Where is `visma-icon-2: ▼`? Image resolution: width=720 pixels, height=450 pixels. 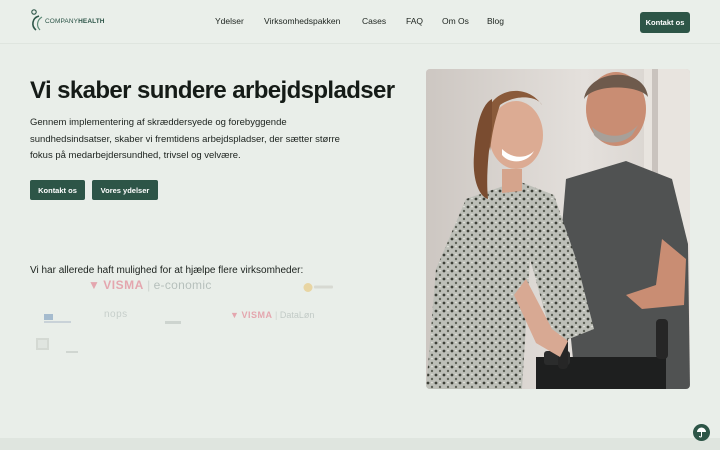 visma-icon-2: ▼ is located at coordinates (234, 315).